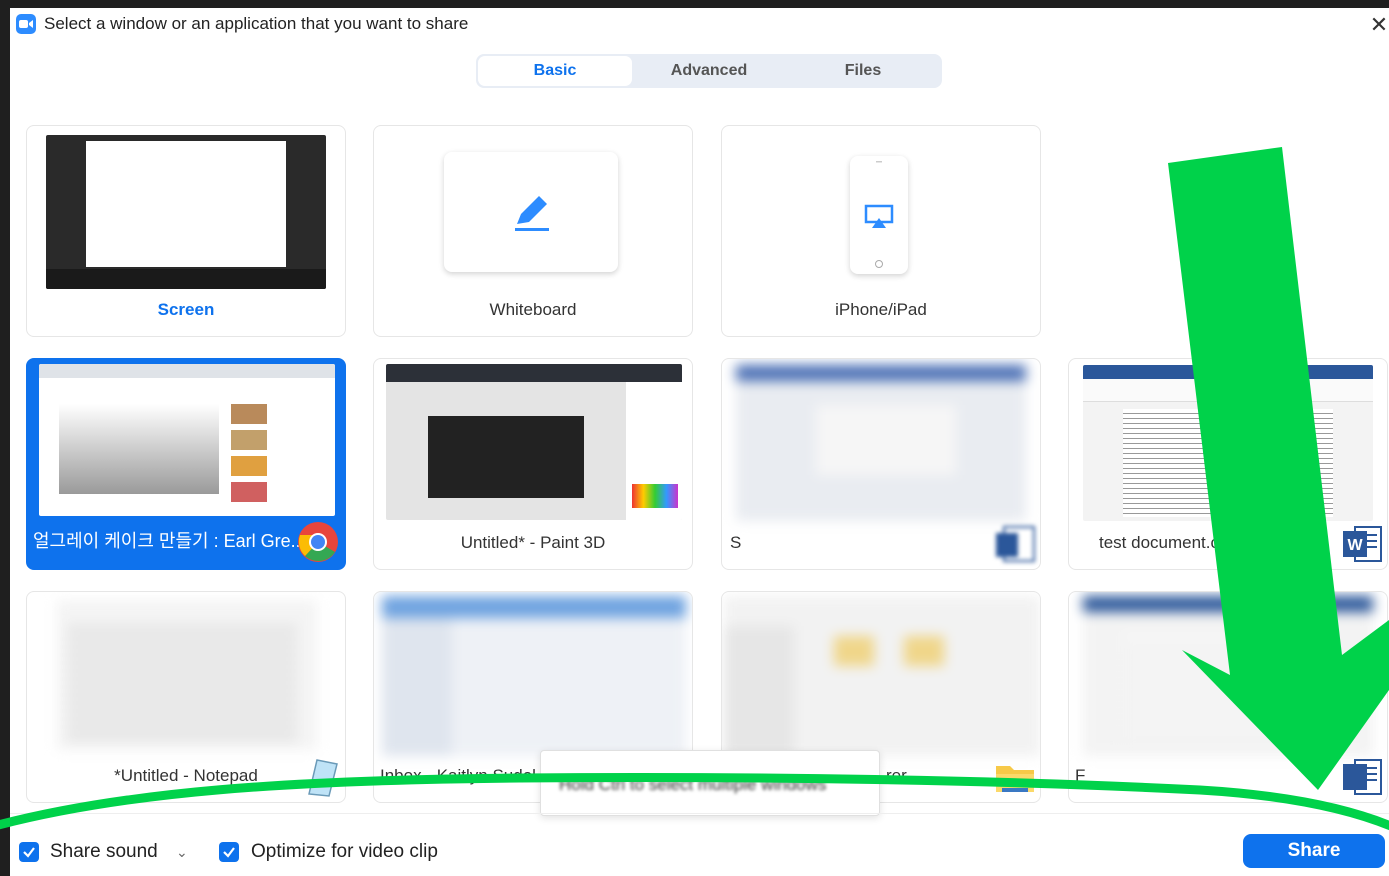  I want to click on word-icon: W, so click(1362, 544).